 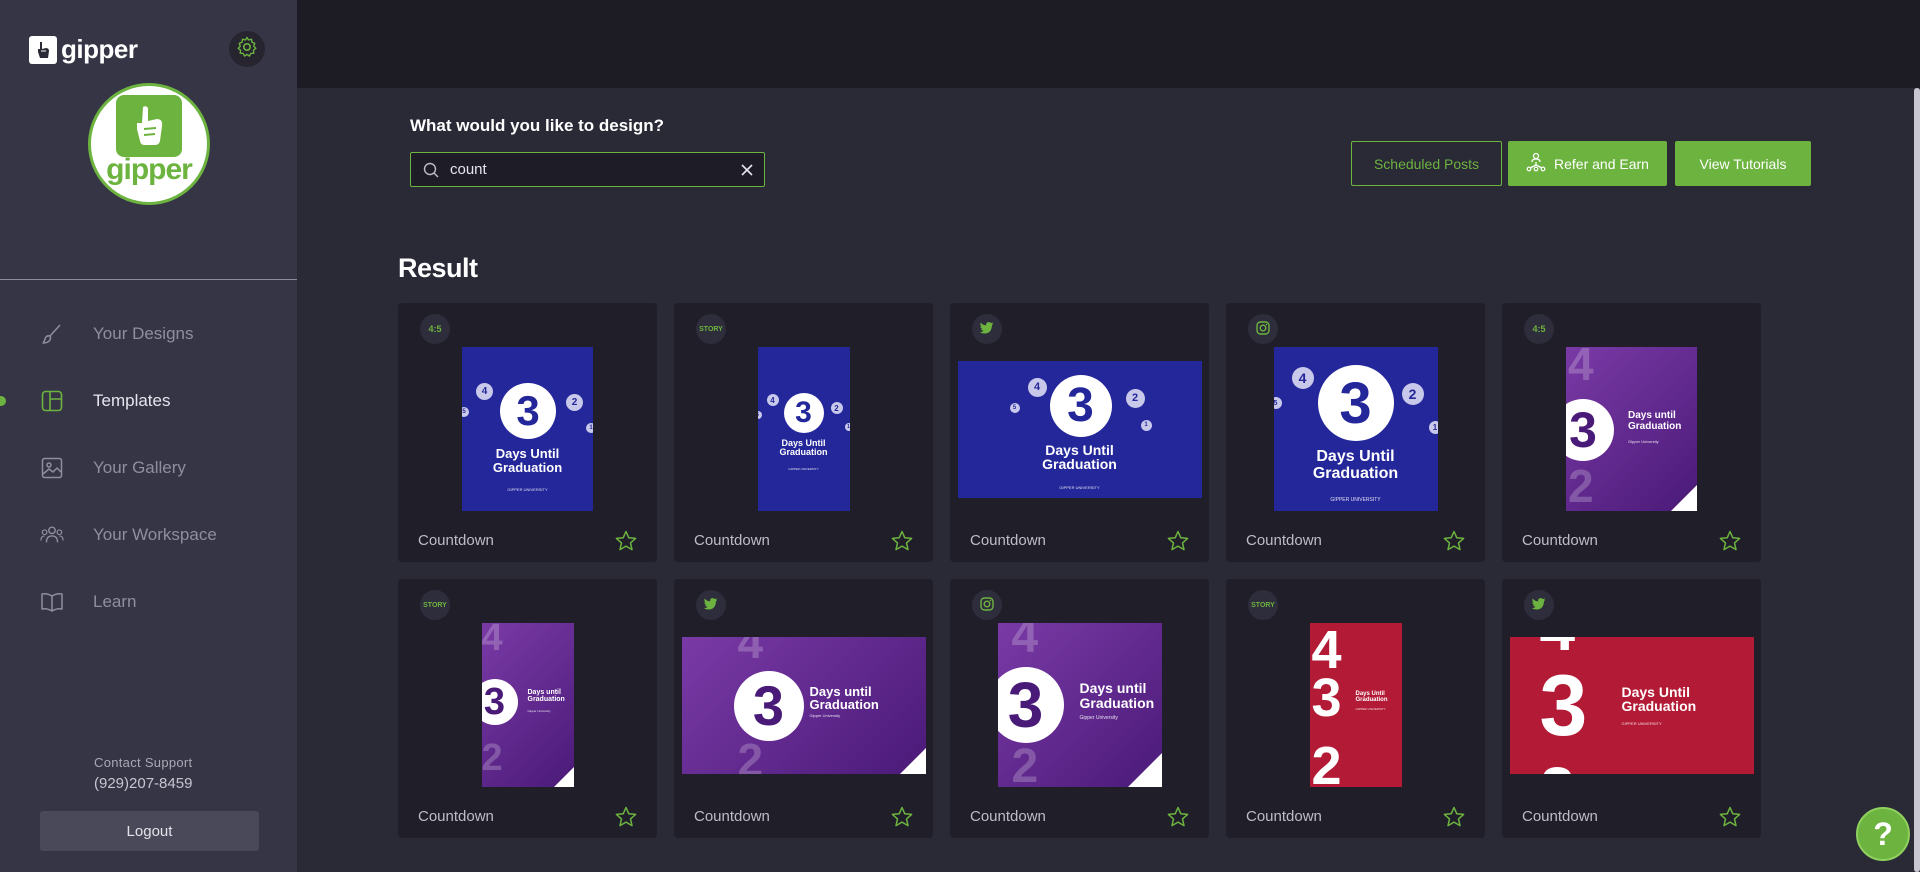 What do you see at coordinates (132, 400) in the screenshot?
I see `sidebar-item-label: Templates` at bounding box center [132, 400].